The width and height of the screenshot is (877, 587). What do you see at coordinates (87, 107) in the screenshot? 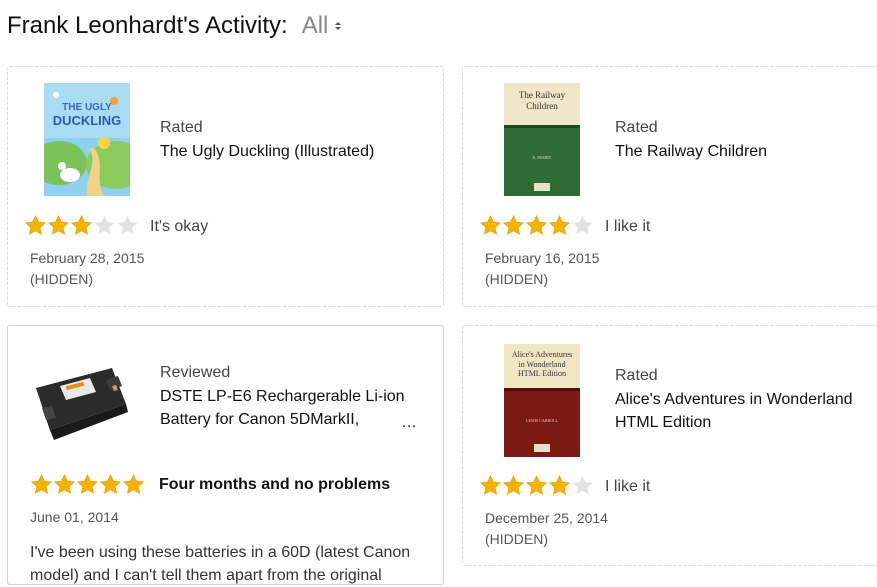
I see `cover-text-top: THE UGLY` at bounding box center [87, 107].